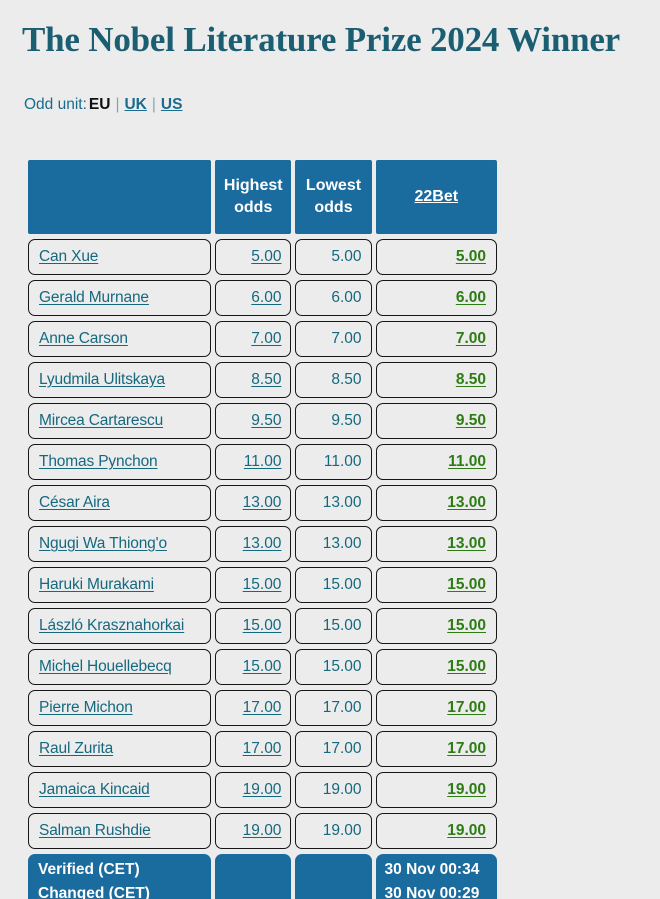 Image resolution: width=660 pixels, height=899 pixels. I want to click on odds-table-header: Highest odds Lowest odds 22Bet, so click(262, 197).